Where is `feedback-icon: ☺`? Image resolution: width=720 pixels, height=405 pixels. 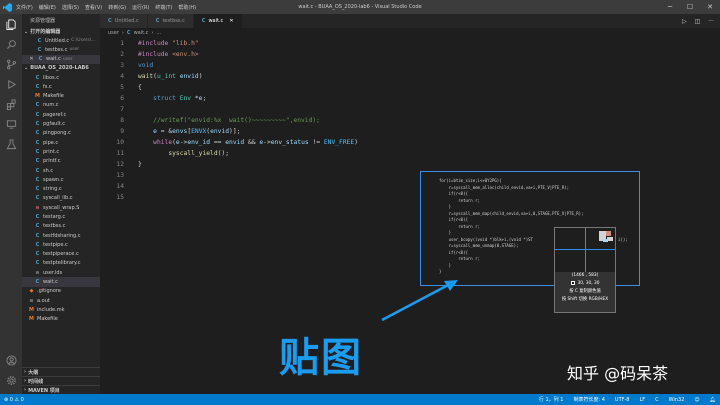 feedback-icon: ☺ is located at coordinates (696, 400).